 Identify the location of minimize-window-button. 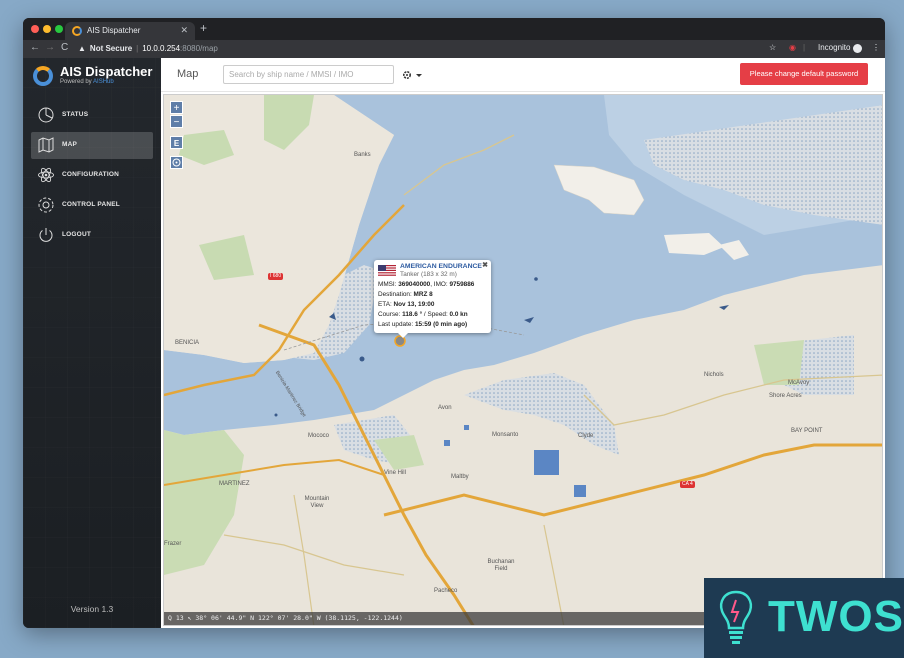
(47, 29).